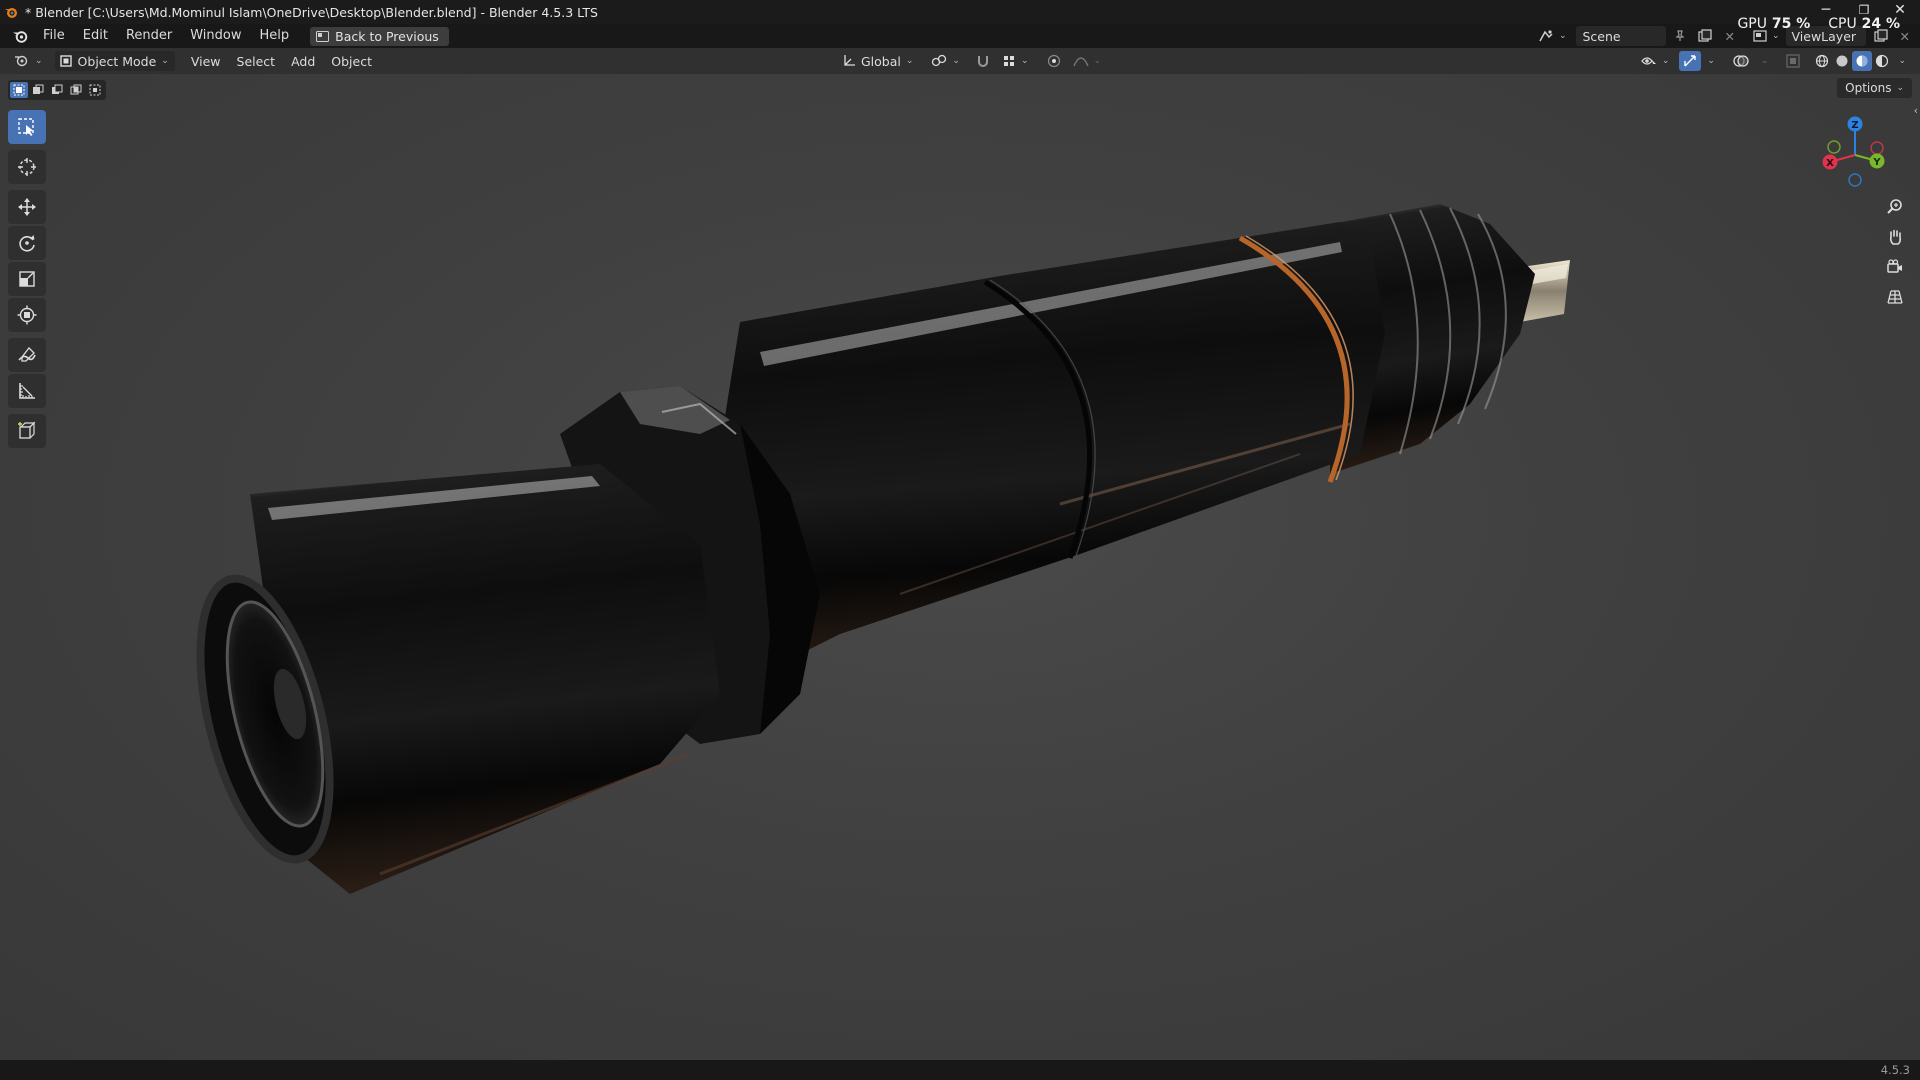  I want to click on gizmo-y-label: Y, so click(1876, 162).